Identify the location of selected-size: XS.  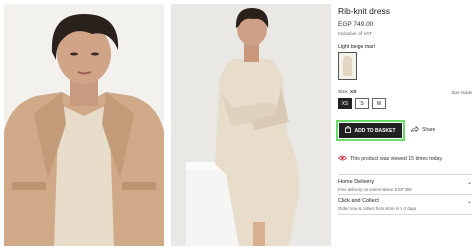
(353, 92).